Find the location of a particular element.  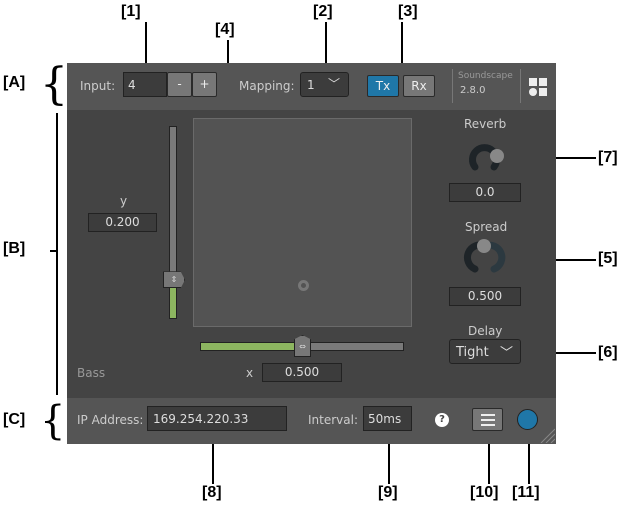

reverb-label: Reverb is located at coordinates (485, 124).